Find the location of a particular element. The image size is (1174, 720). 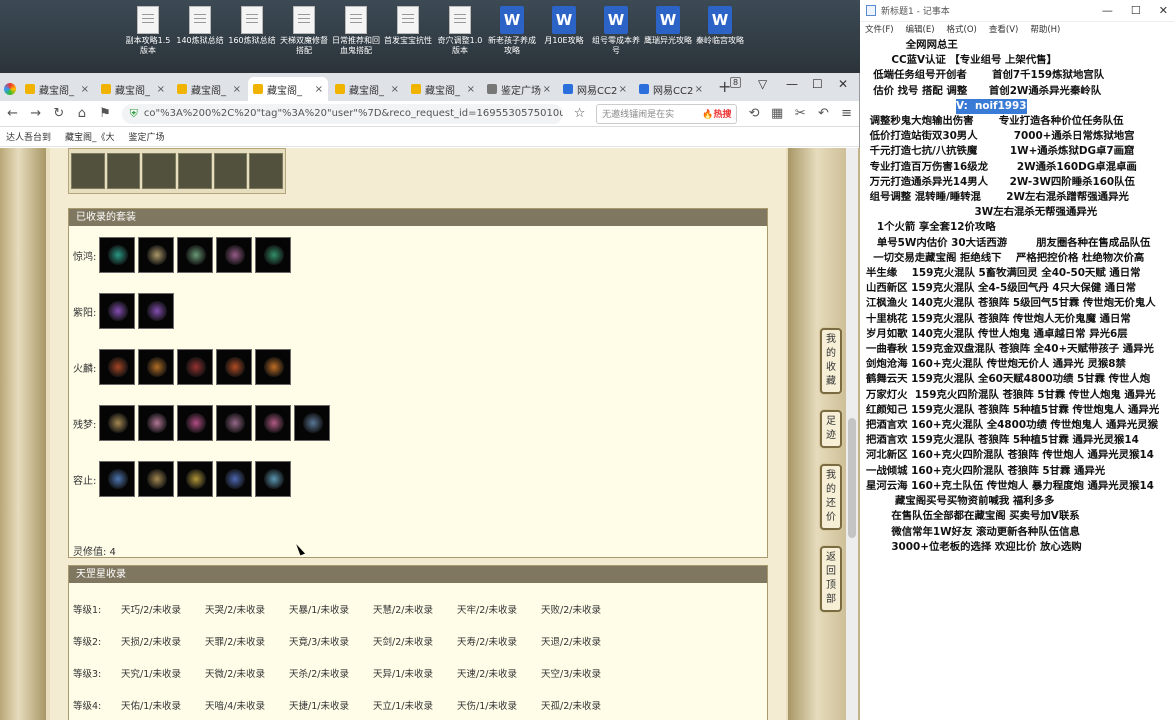

minimize-button: — is located at coordinates (792, 84).